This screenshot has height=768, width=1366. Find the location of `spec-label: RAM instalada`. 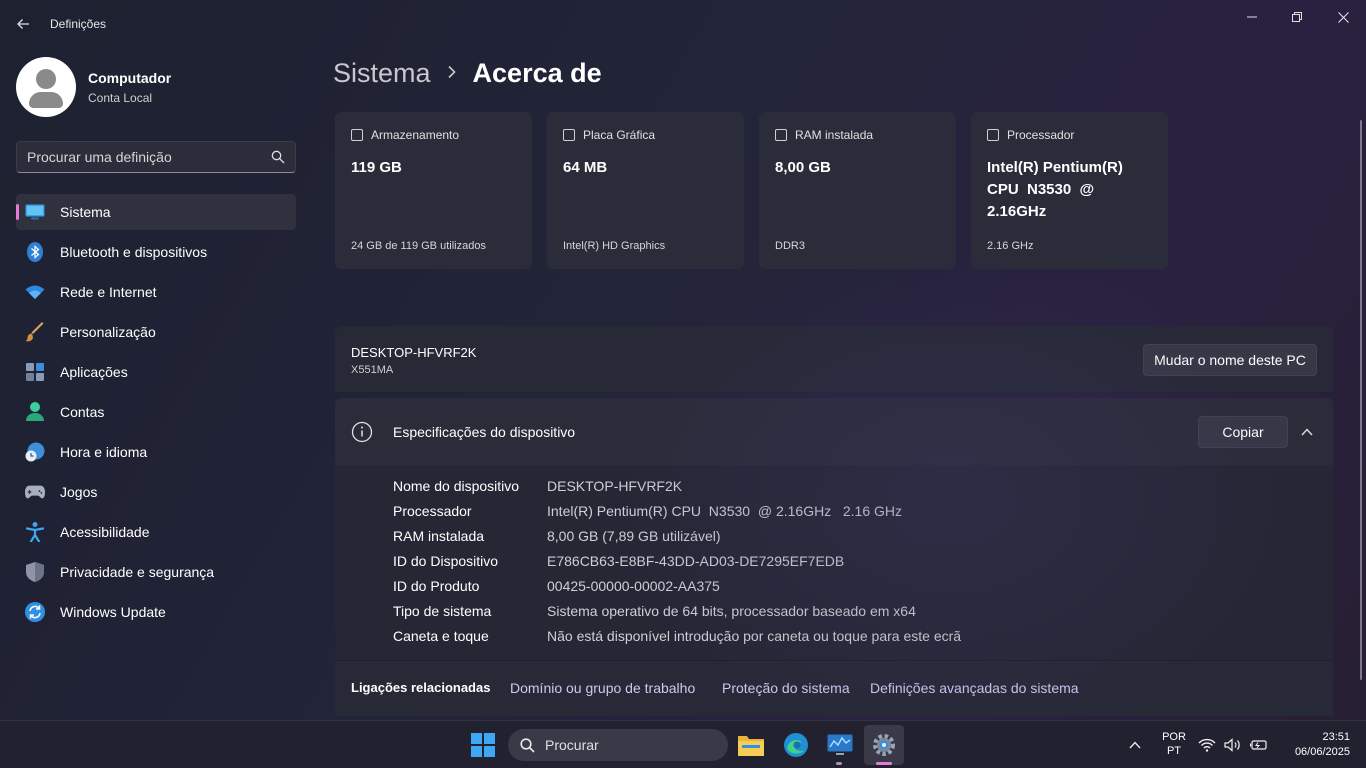

spec-label: RAM instalada is located at coordinates (439, 536).